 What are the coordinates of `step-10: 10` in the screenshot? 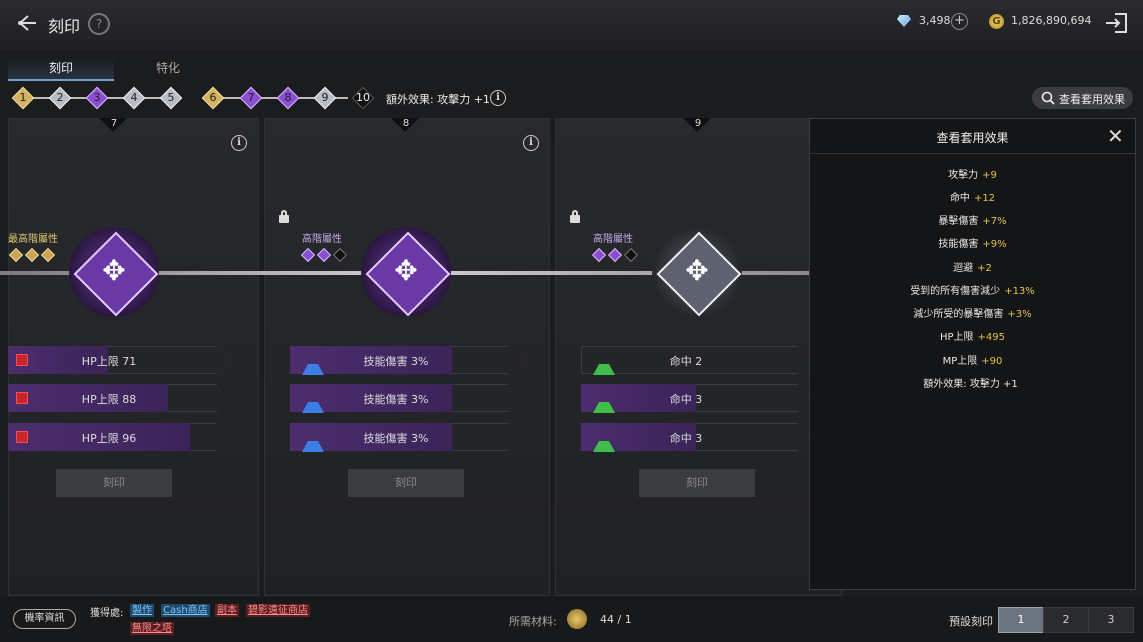 It's located at (363, 98).